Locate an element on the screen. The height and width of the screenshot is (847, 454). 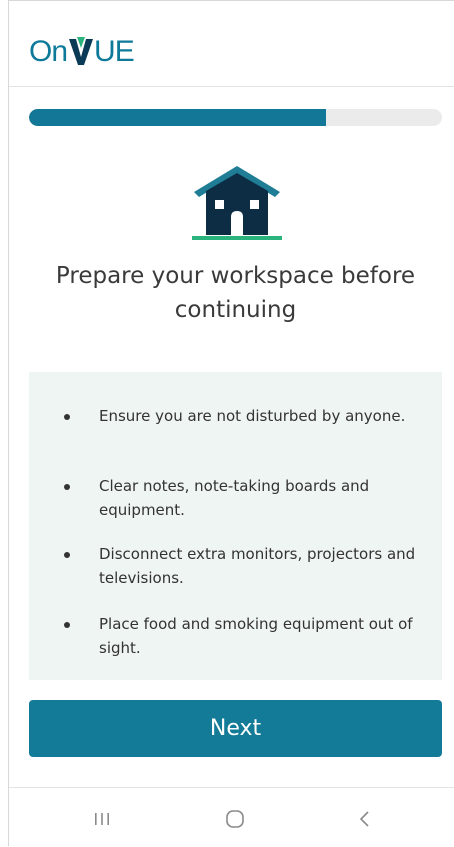
home-icon is located at coordinates (235, 819).